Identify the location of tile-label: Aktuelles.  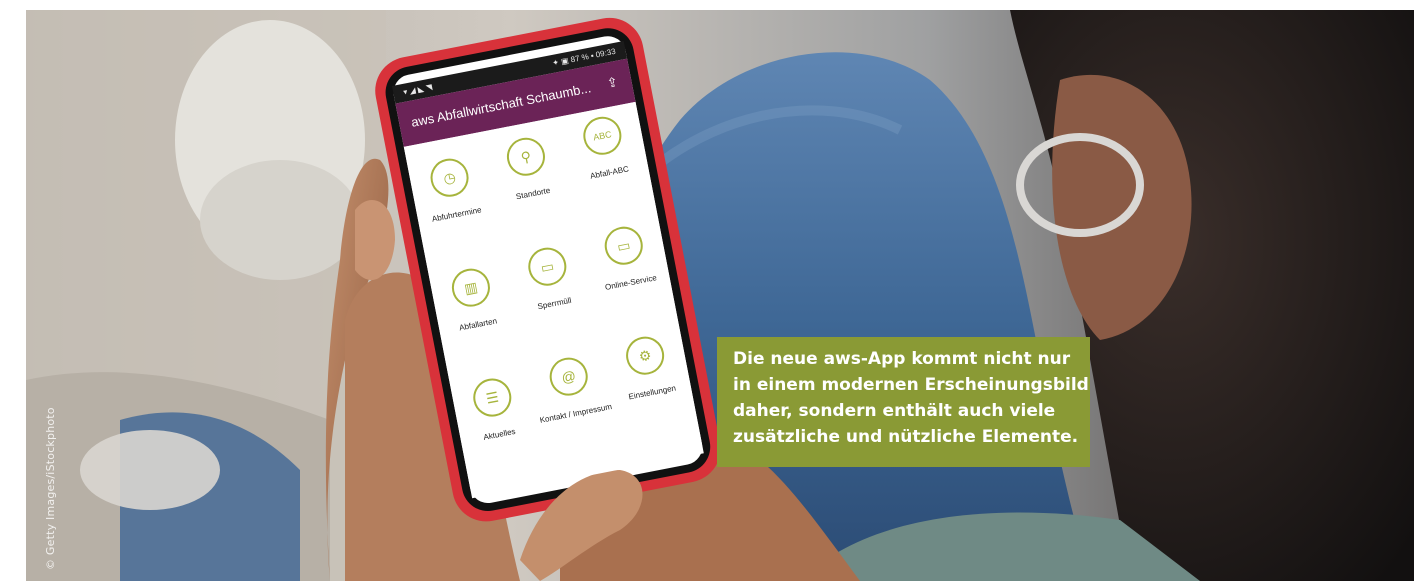
(499, 434).